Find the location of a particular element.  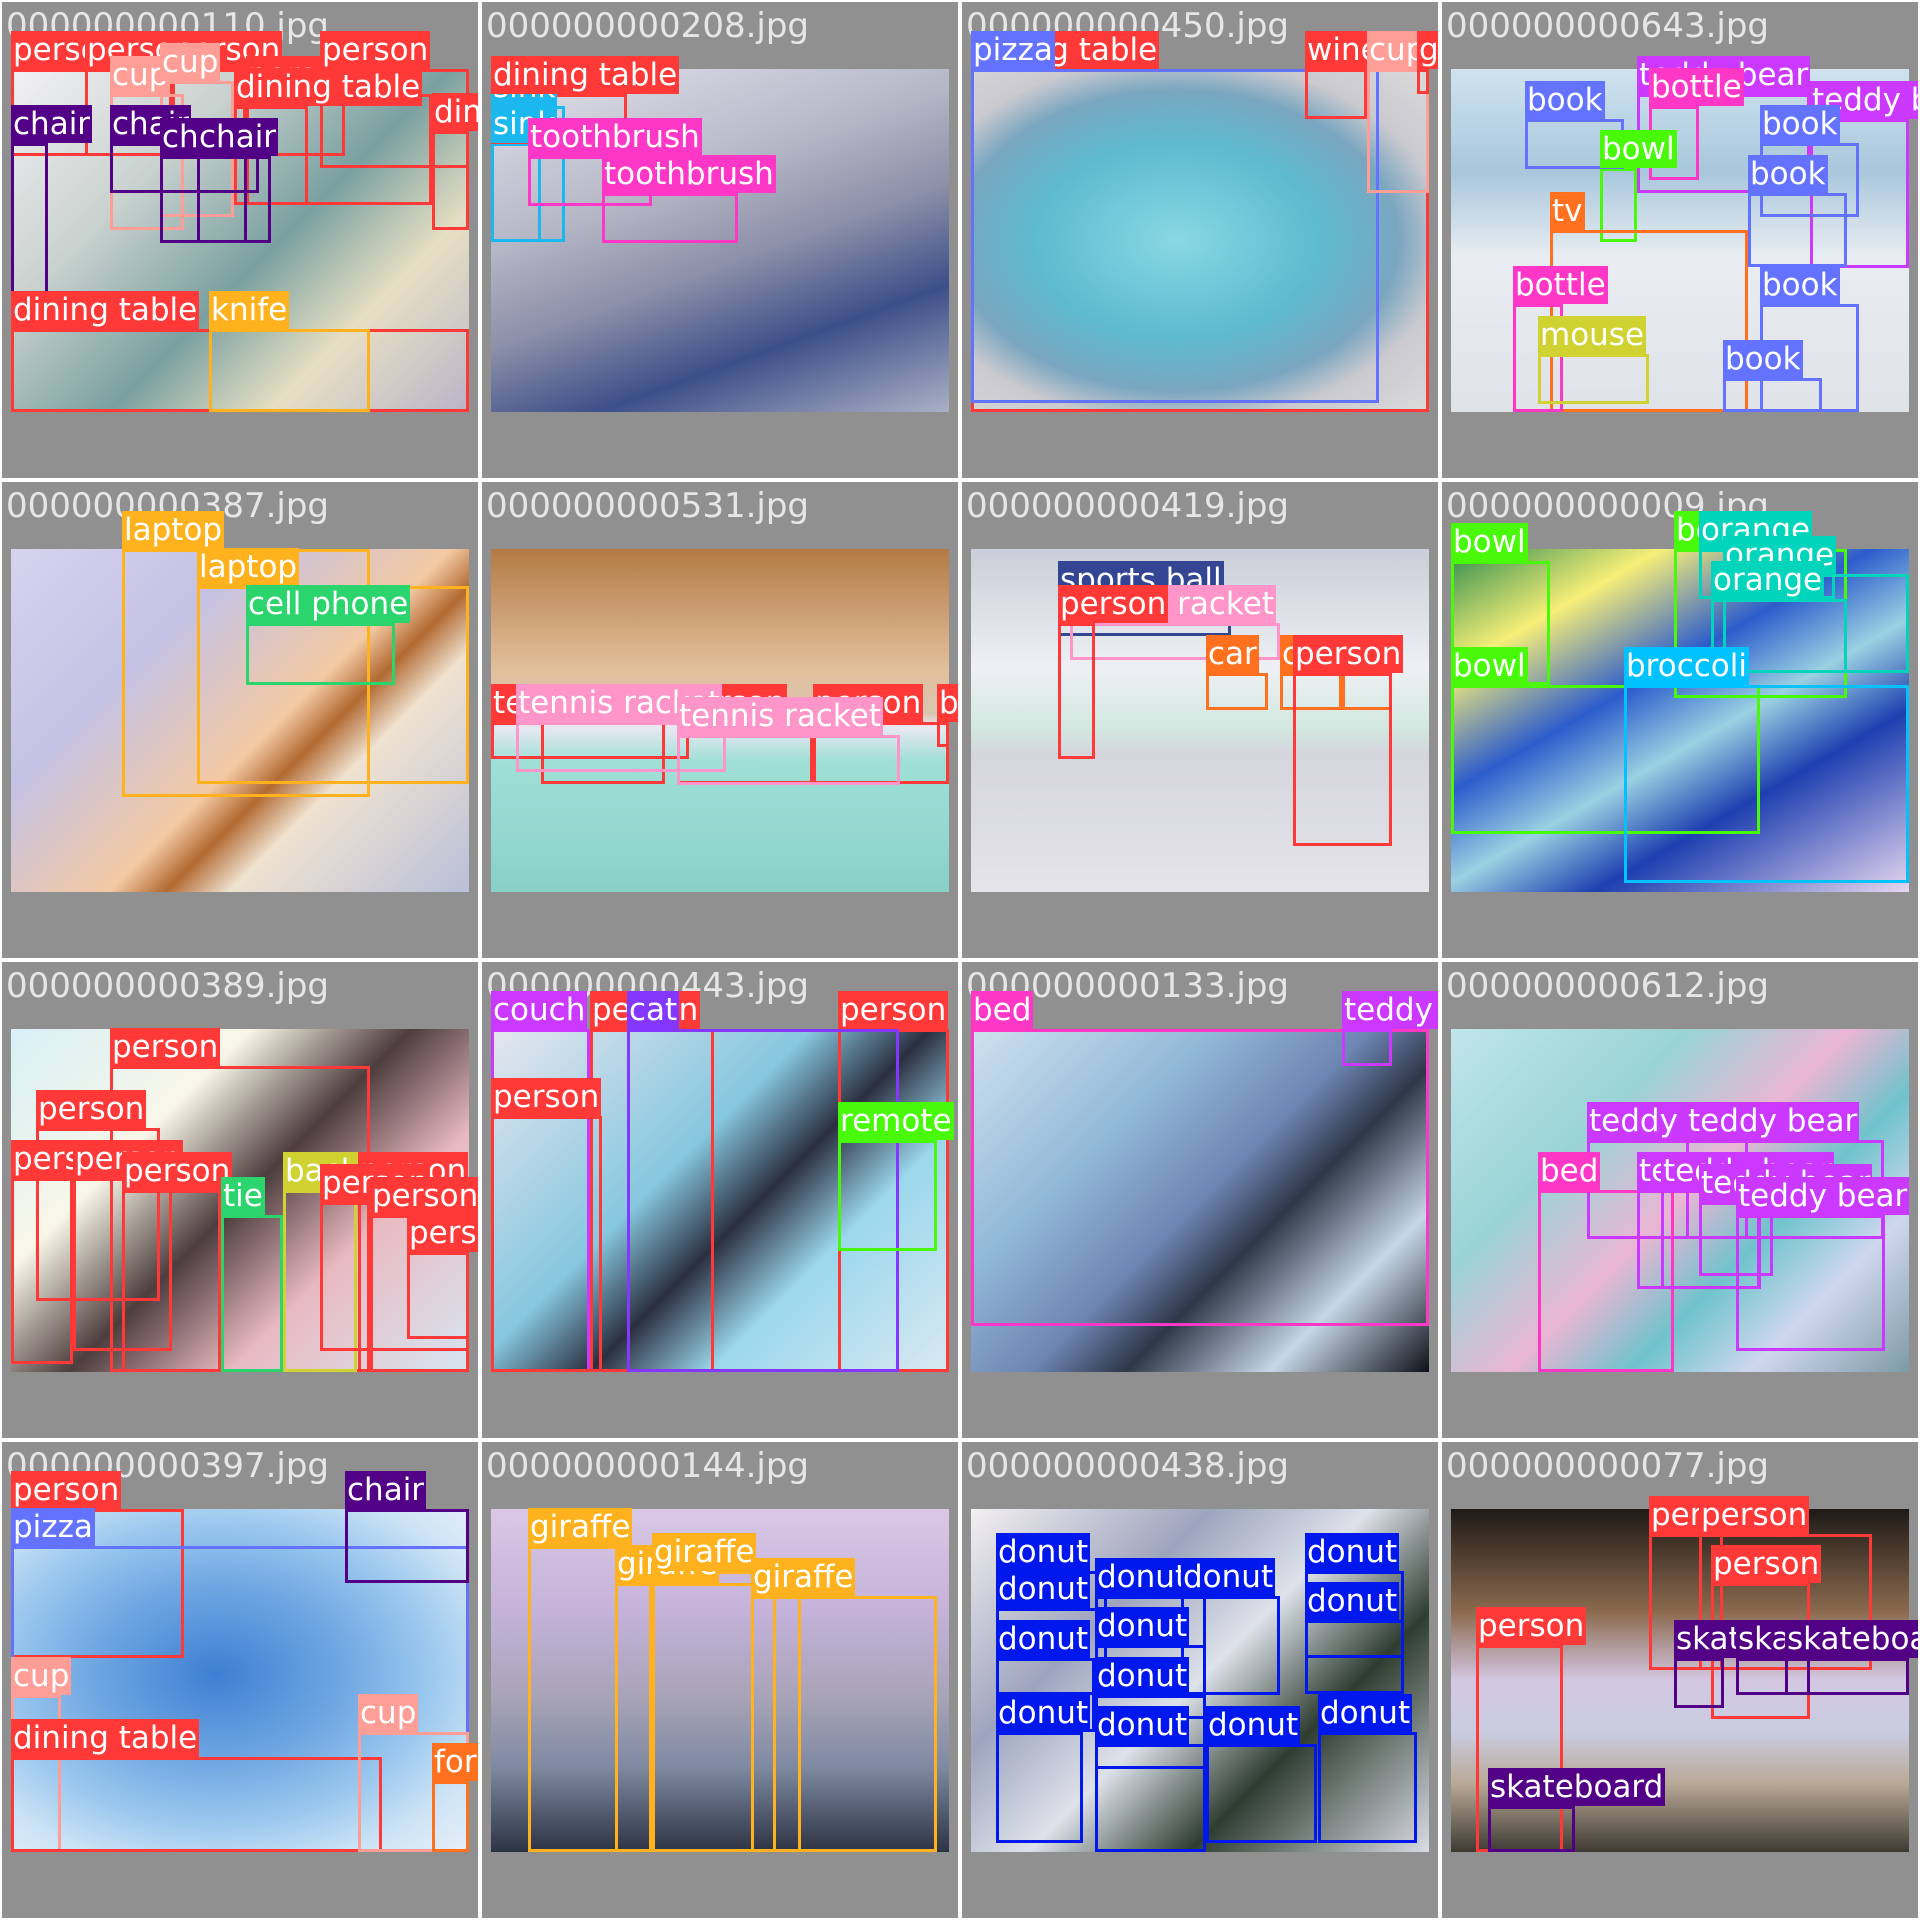

detection-label: bed is located at coordinates (1002, 1010).